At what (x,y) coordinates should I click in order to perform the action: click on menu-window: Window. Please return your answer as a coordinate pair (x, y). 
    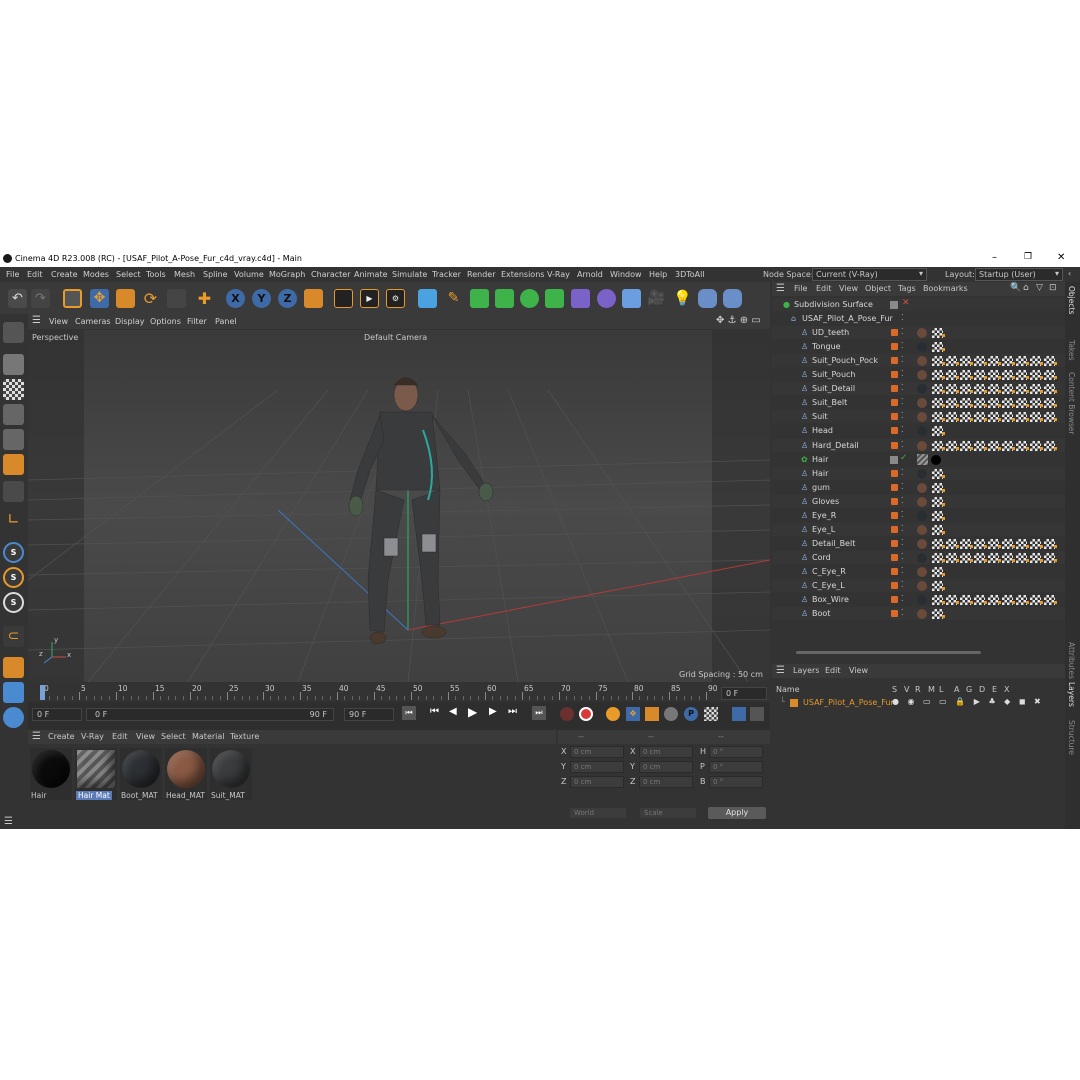
    Looking at the image, I should click on (626, 274).